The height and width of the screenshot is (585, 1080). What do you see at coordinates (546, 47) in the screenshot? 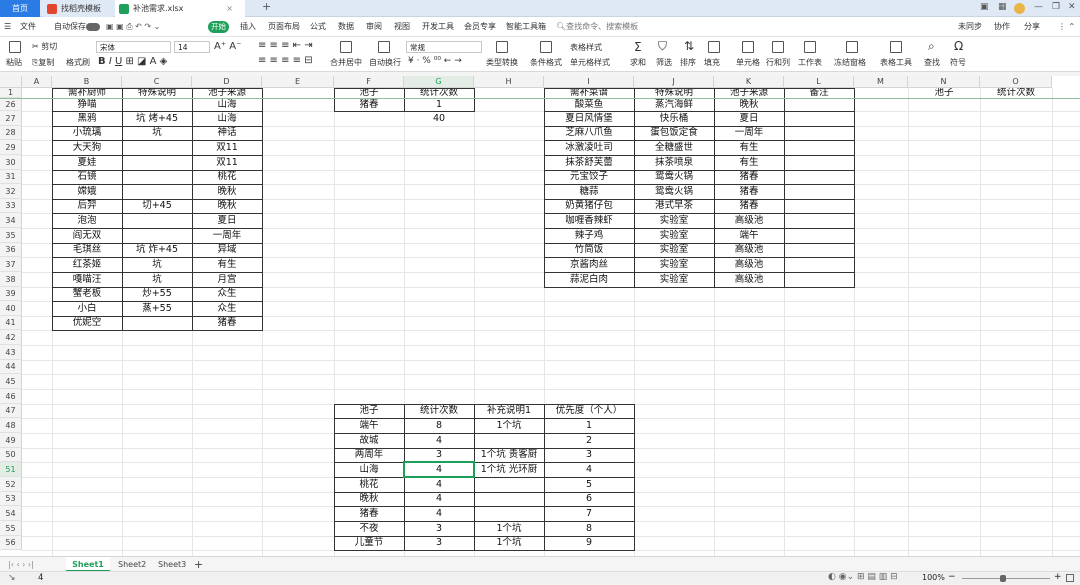
I see `cond-format-icon` at bounding box center [546, 47].